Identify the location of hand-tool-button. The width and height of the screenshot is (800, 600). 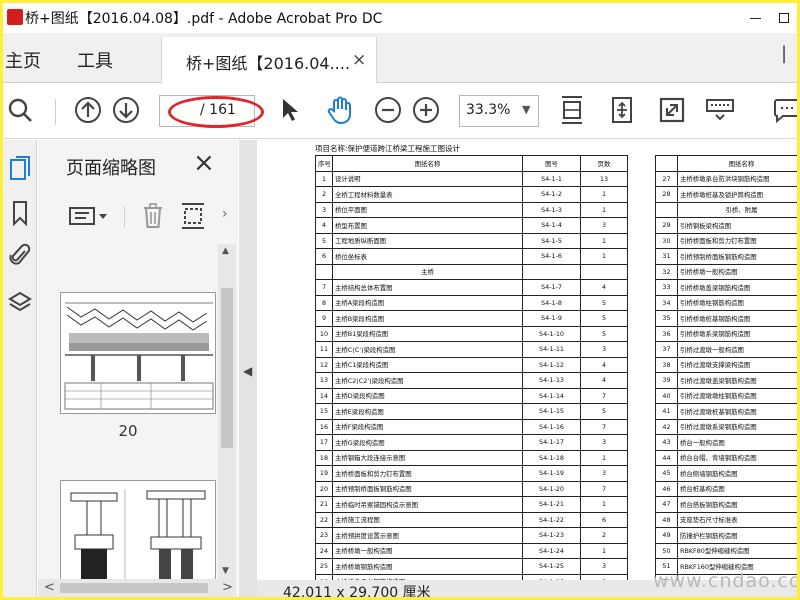
(340, 110).